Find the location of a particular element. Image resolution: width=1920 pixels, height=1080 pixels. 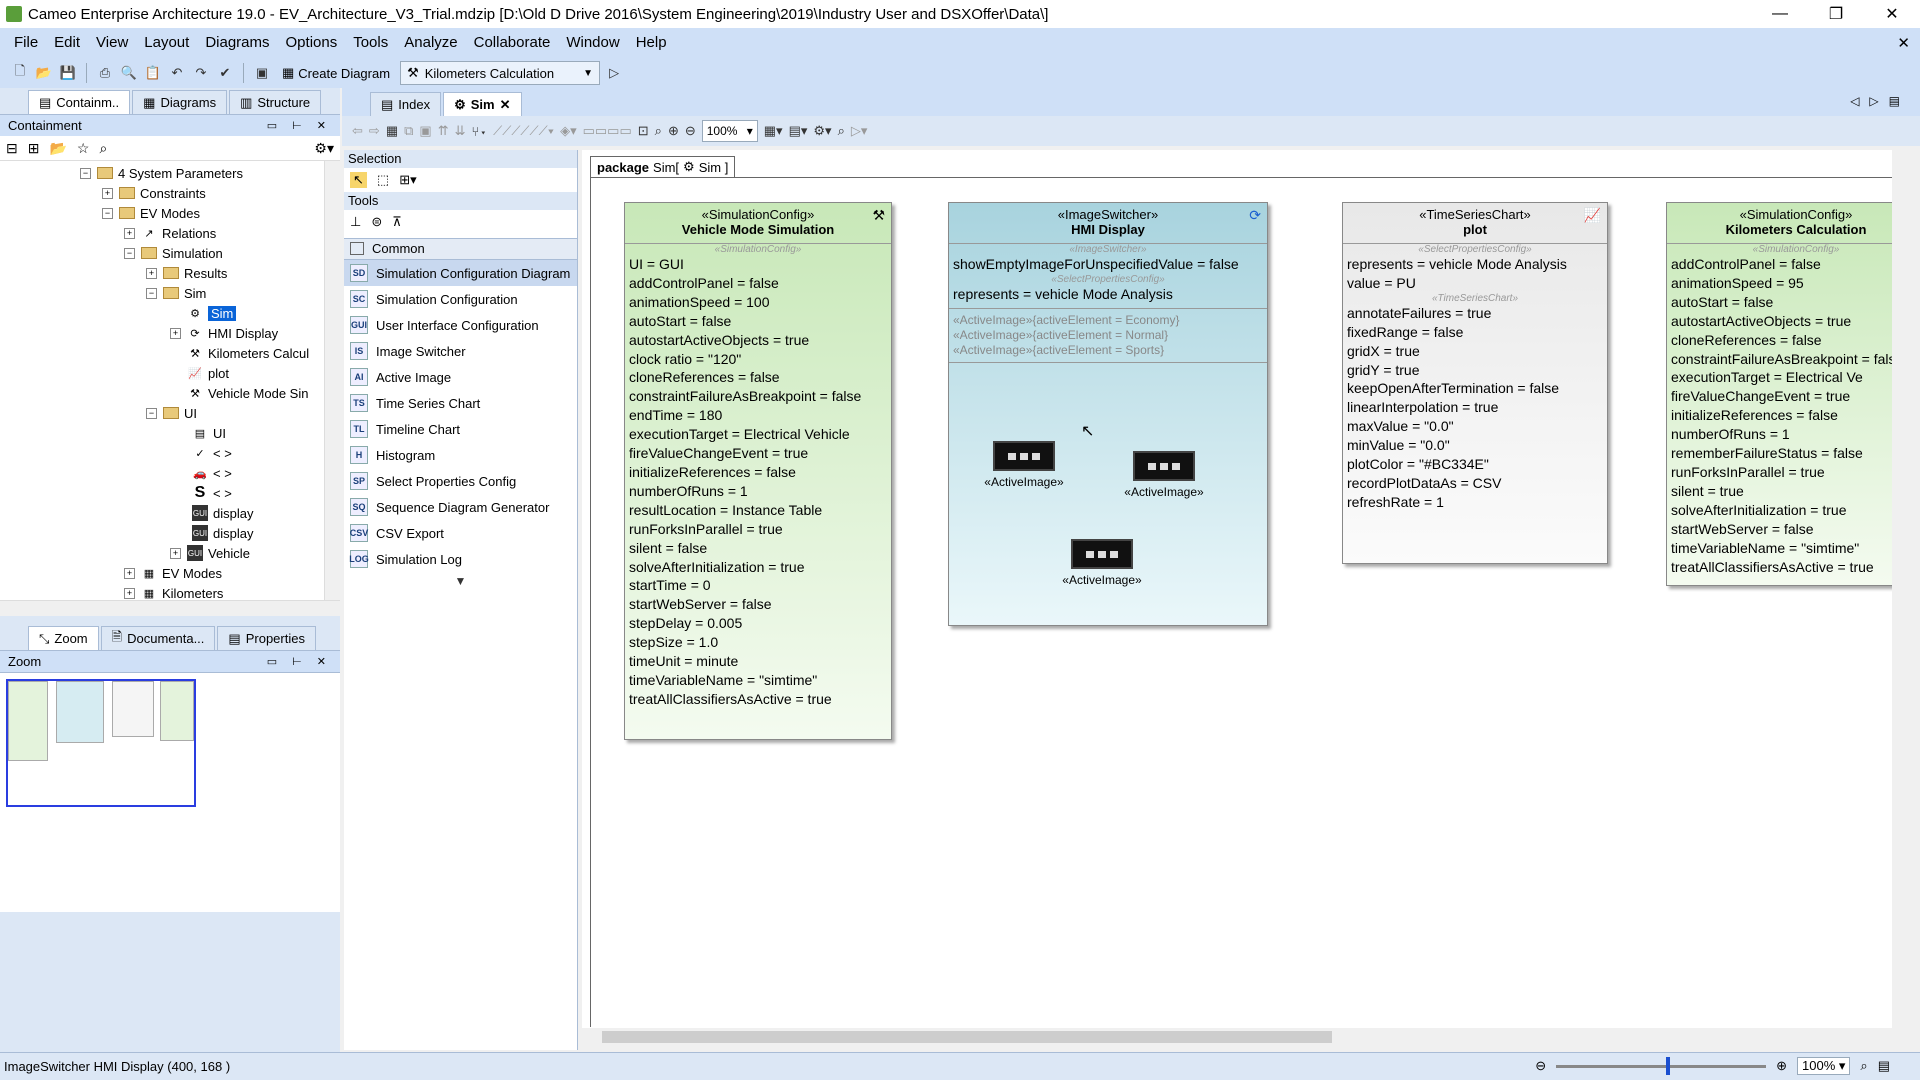

palette-item: CSV CSV Export is located at coordinates (460, 533).